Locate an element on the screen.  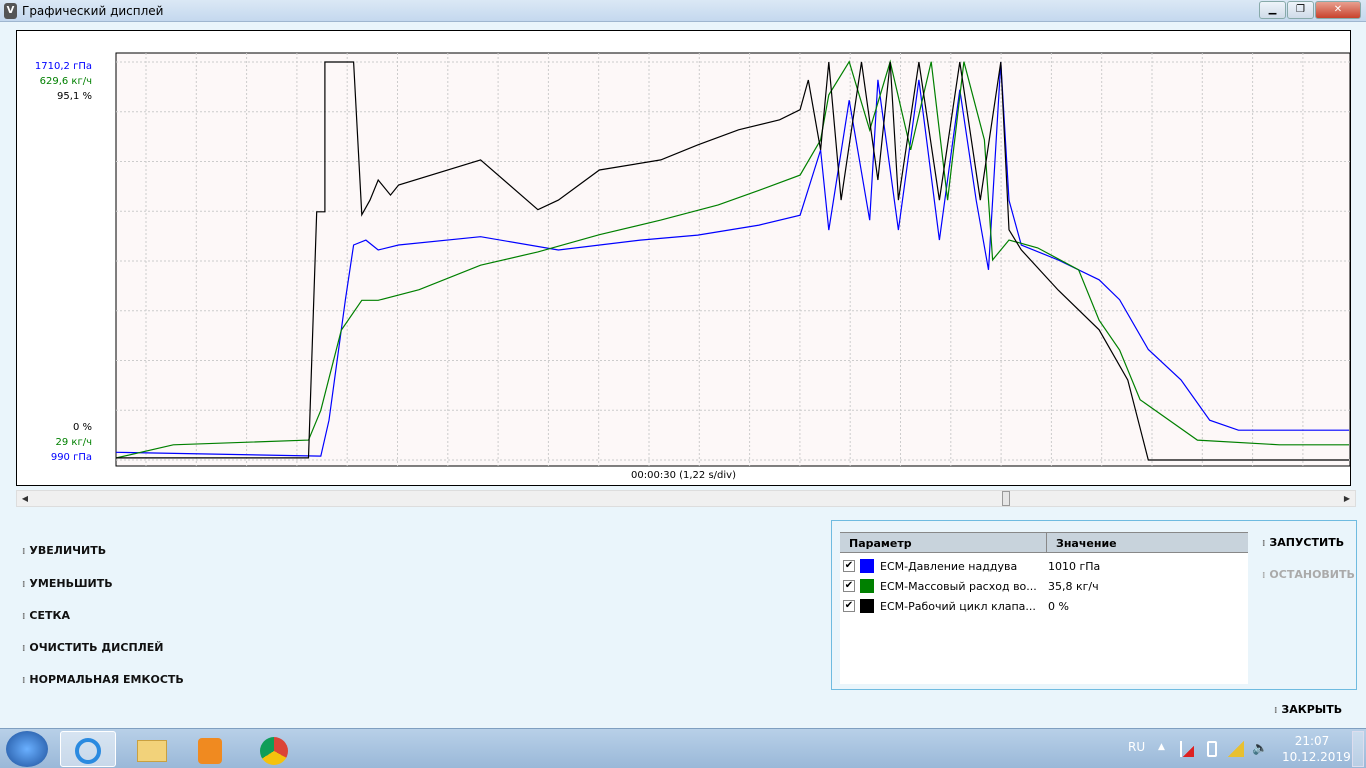
green-axis-min: 29 кг/ч is located at coordinates (73, 442).